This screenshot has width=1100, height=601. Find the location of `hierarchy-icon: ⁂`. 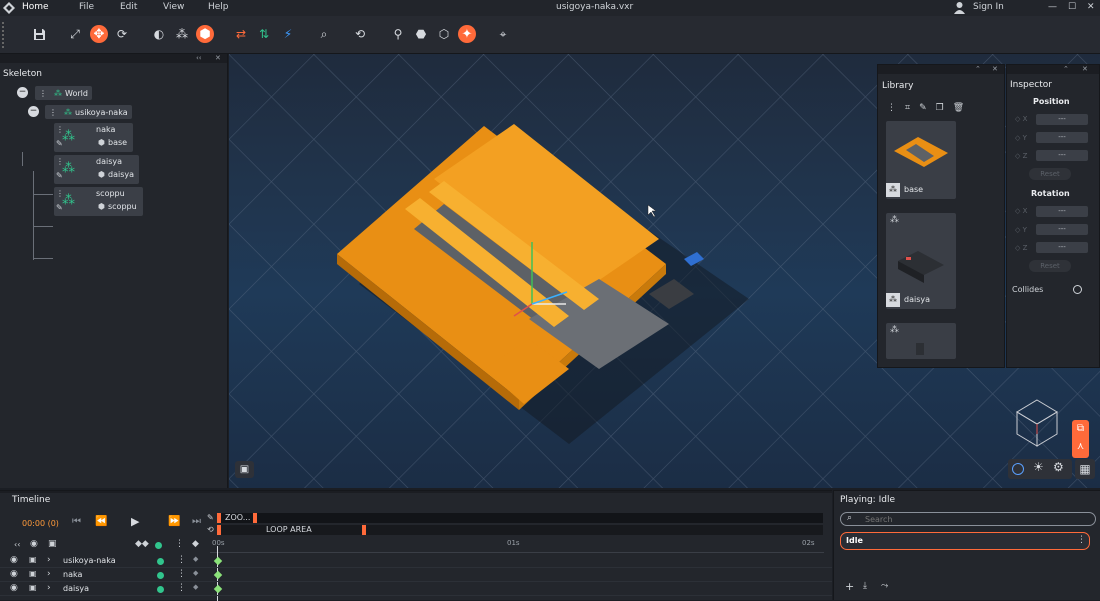

hierarchy-icon: ⁂ is located at coordinates (182, 34).